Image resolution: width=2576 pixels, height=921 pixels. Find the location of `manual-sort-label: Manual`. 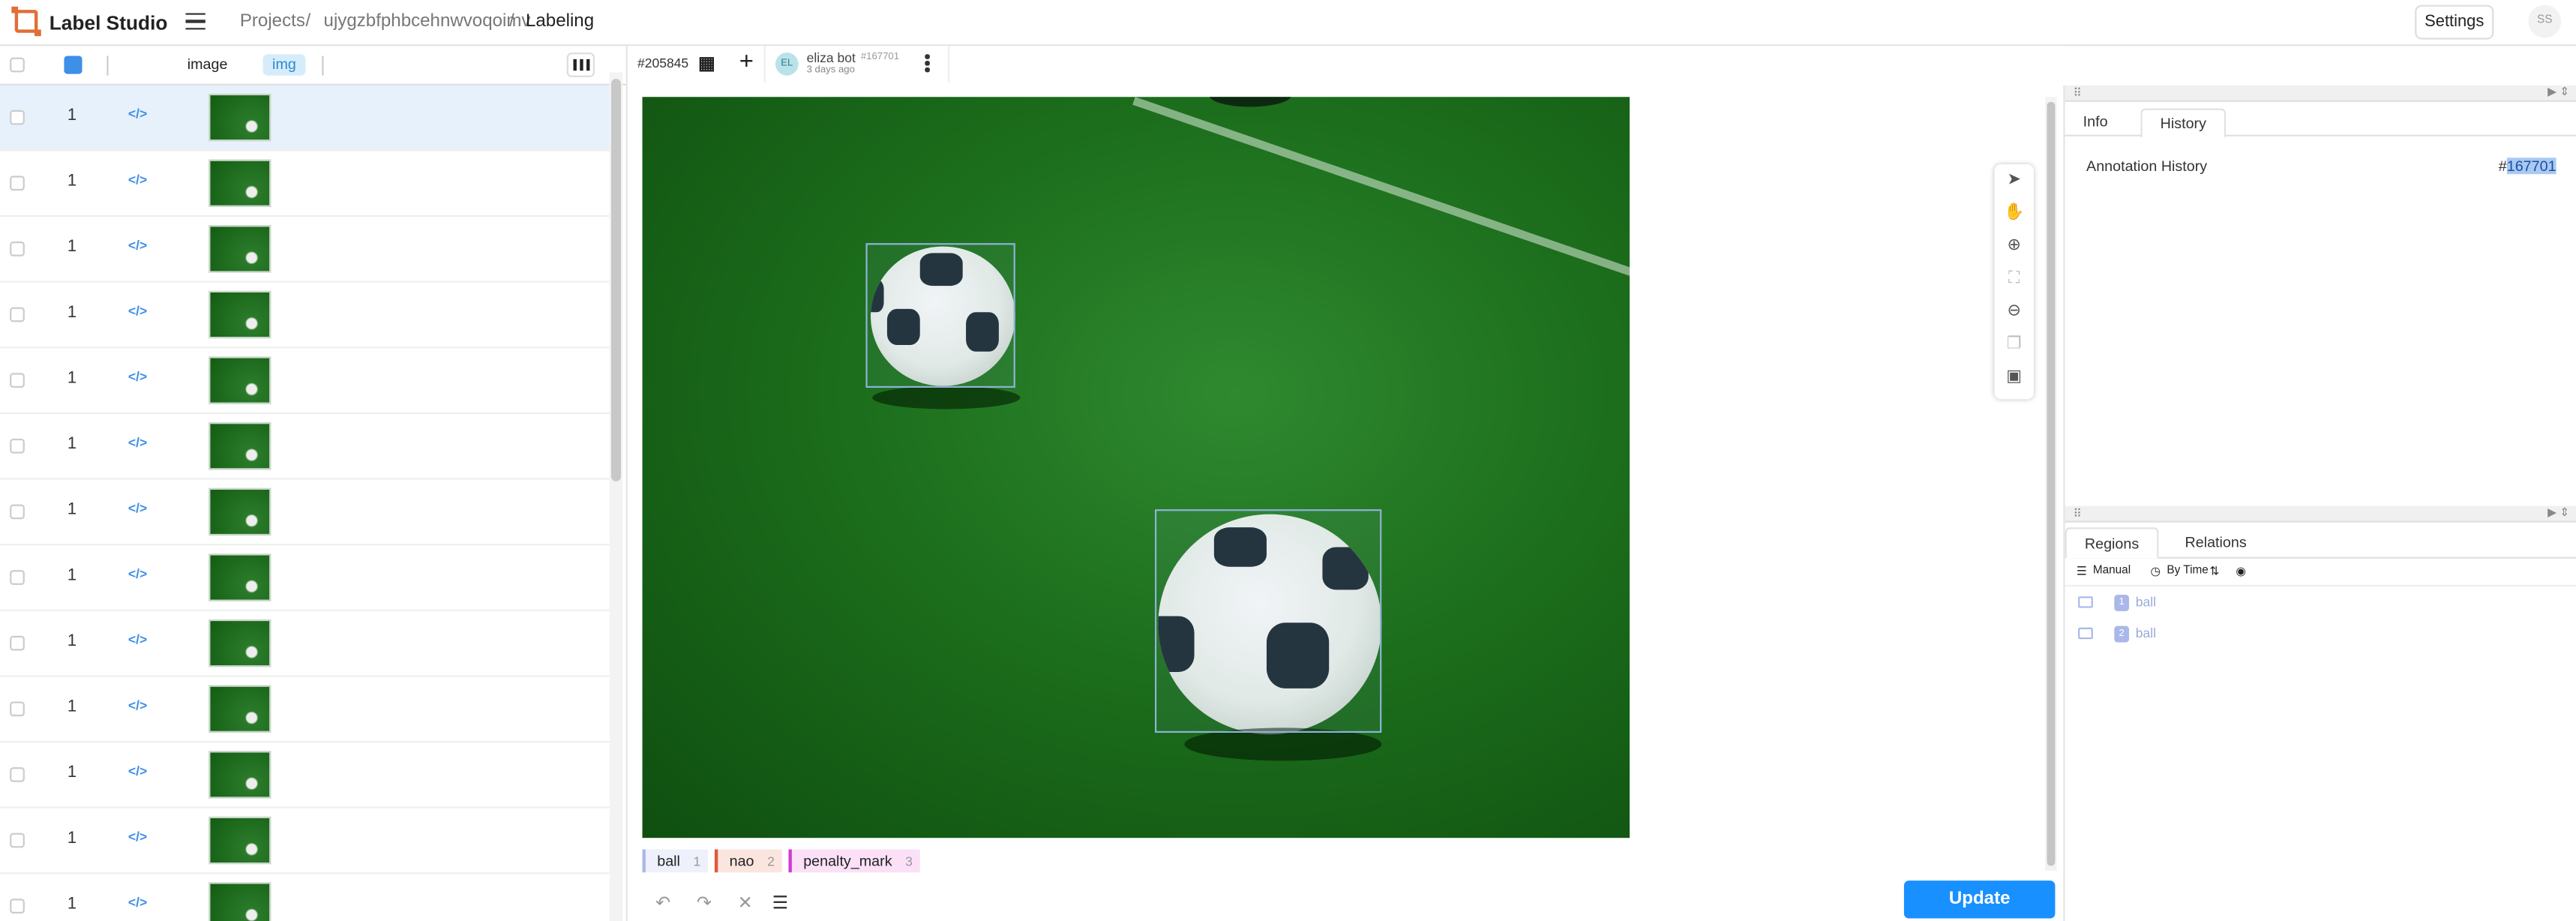

manual-sort-label: Manual is located at coordinates (2112, 571).